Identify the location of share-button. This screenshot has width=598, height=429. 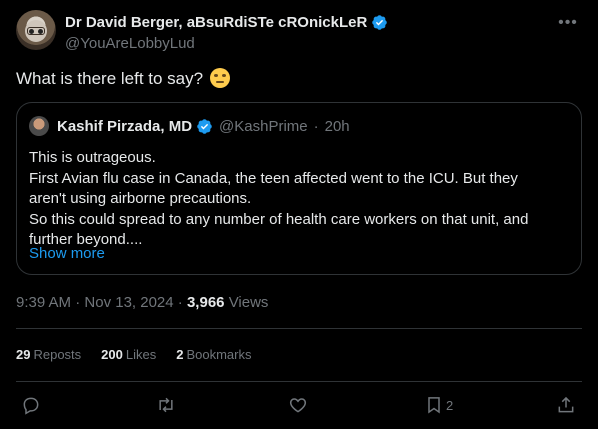
(566, 405).